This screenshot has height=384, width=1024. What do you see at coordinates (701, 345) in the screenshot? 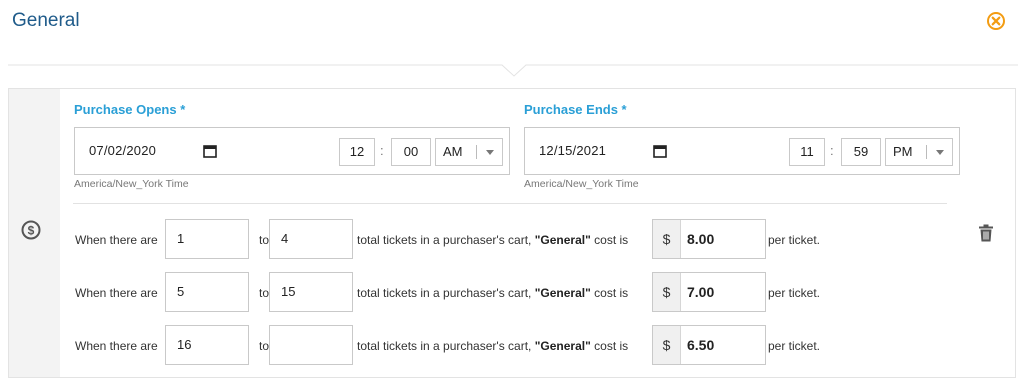
I see `tier-price-value: 6.50` at bounding box center [701, 345].